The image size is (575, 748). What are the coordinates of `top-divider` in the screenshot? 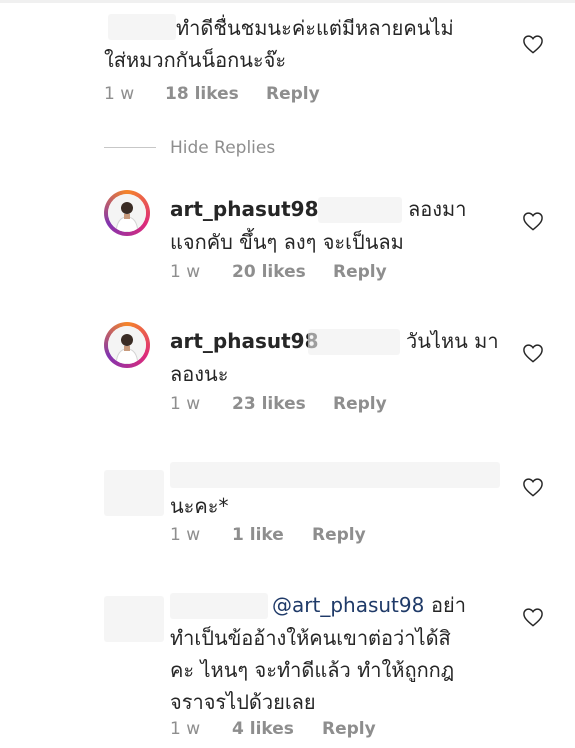 It's located at (287, 1).